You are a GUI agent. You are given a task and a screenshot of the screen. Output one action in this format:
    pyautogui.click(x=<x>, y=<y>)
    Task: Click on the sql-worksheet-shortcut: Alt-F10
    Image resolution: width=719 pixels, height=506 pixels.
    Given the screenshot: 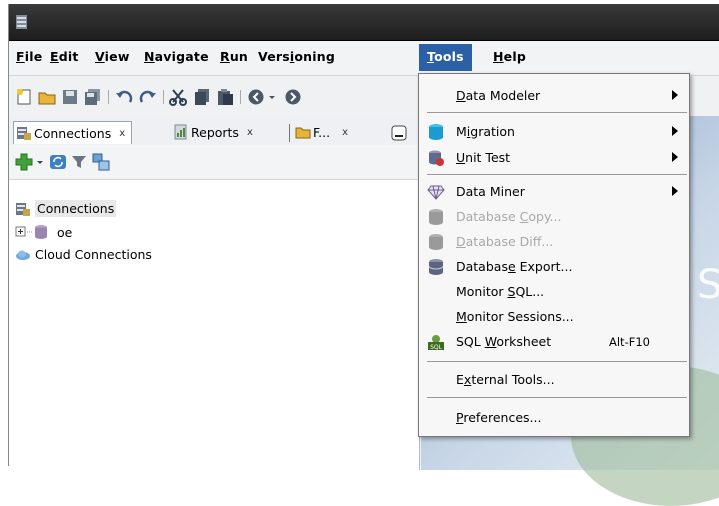 What is the action you would take?
    pyautogui.click(x=629, y=342)
    